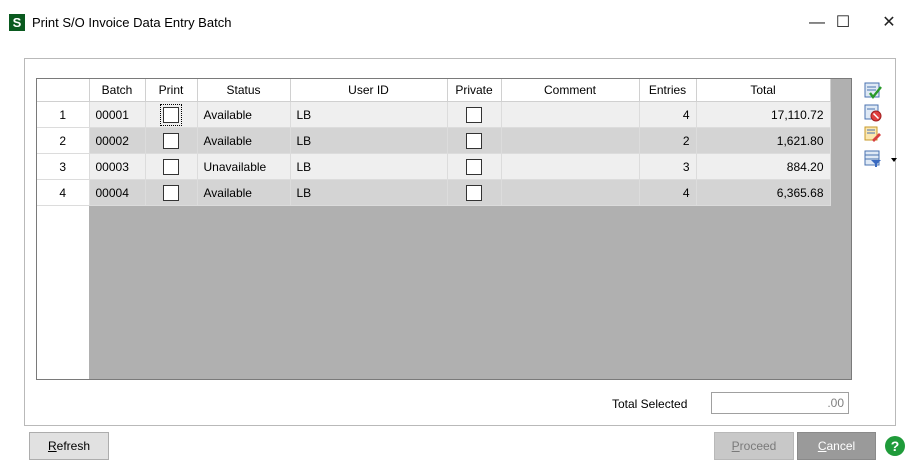  Describe the element at coordinates (117, 166) in the screenshot. I see `batch-cell: 00003` at that location.